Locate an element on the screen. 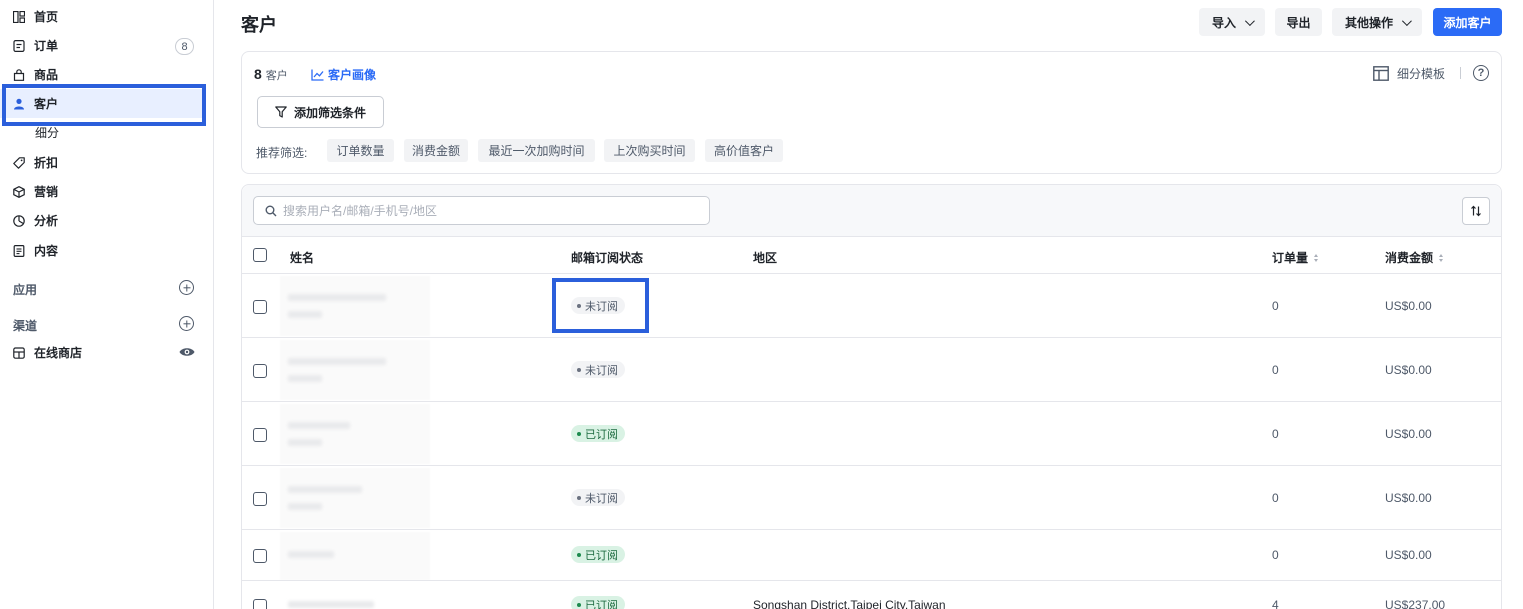  sidebar-item-customers: 客户 is located at coordinates (102, 103).